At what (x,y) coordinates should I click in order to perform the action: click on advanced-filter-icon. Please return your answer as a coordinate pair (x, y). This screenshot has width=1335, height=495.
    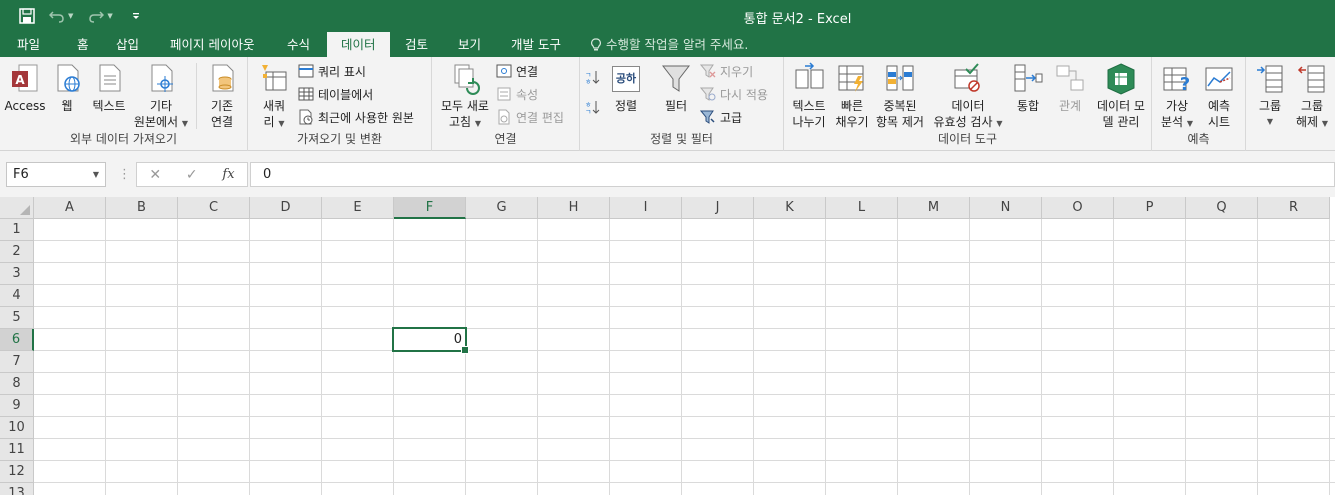
    Looking at the image, I should click on (707, 117).